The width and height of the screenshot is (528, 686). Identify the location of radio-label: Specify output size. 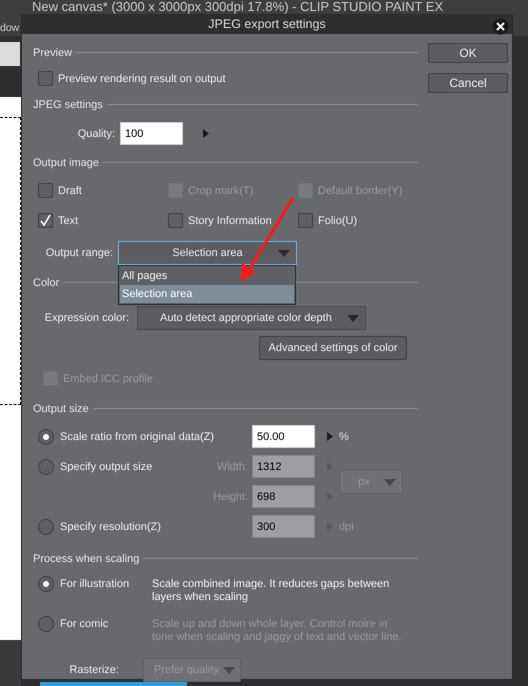
(106, 467).